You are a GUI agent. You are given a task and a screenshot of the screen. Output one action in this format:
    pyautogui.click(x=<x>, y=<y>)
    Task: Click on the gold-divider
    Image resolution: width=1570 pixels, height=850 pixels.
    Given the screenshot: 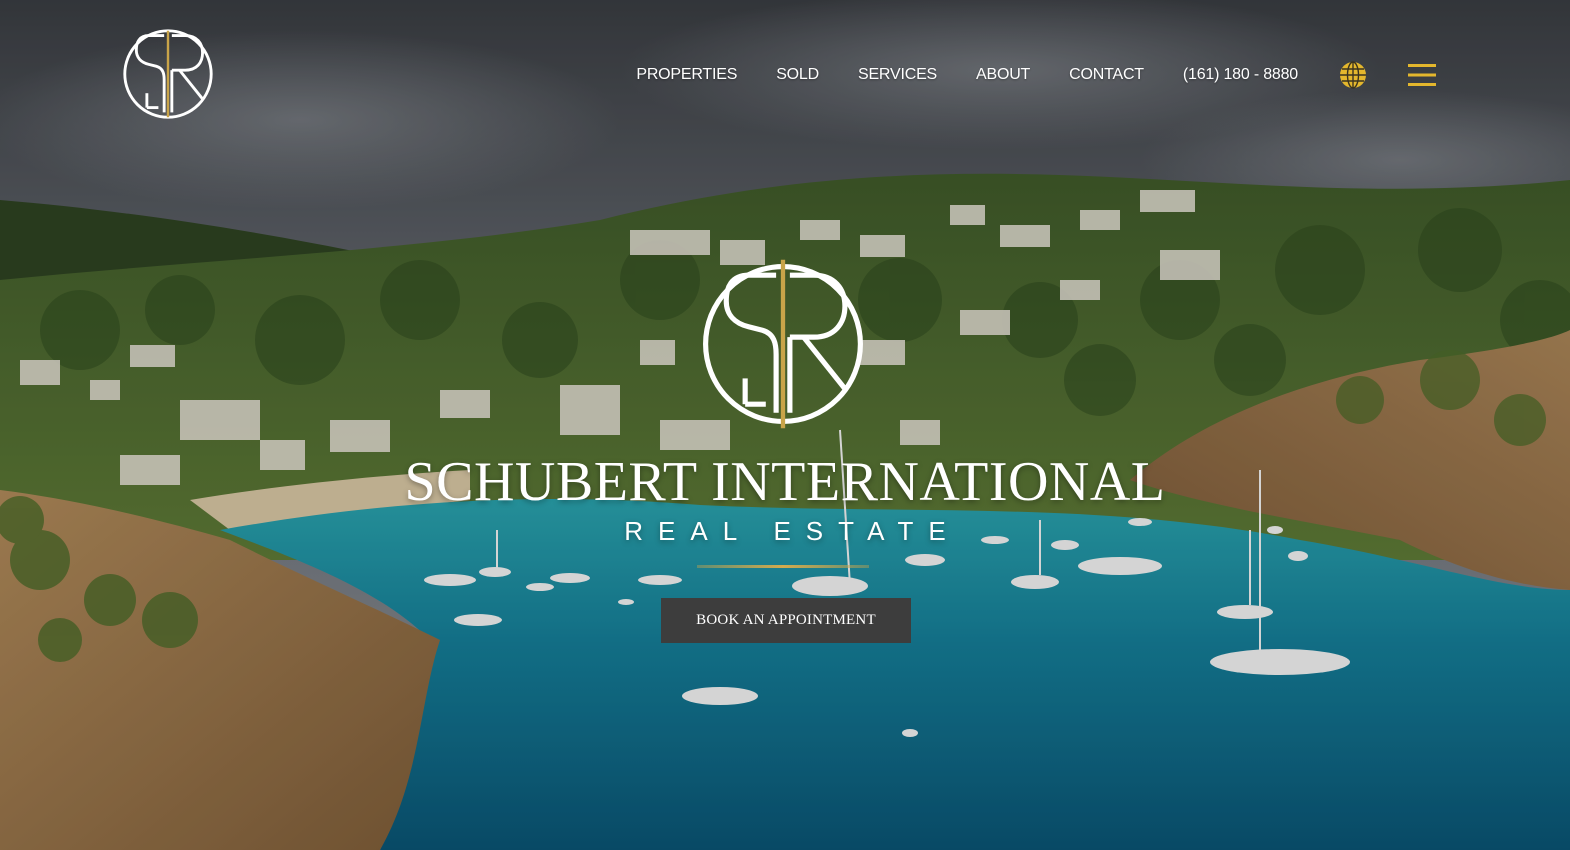 What is the action you would take?
    pyautogui.click(x=783, y=566)
    